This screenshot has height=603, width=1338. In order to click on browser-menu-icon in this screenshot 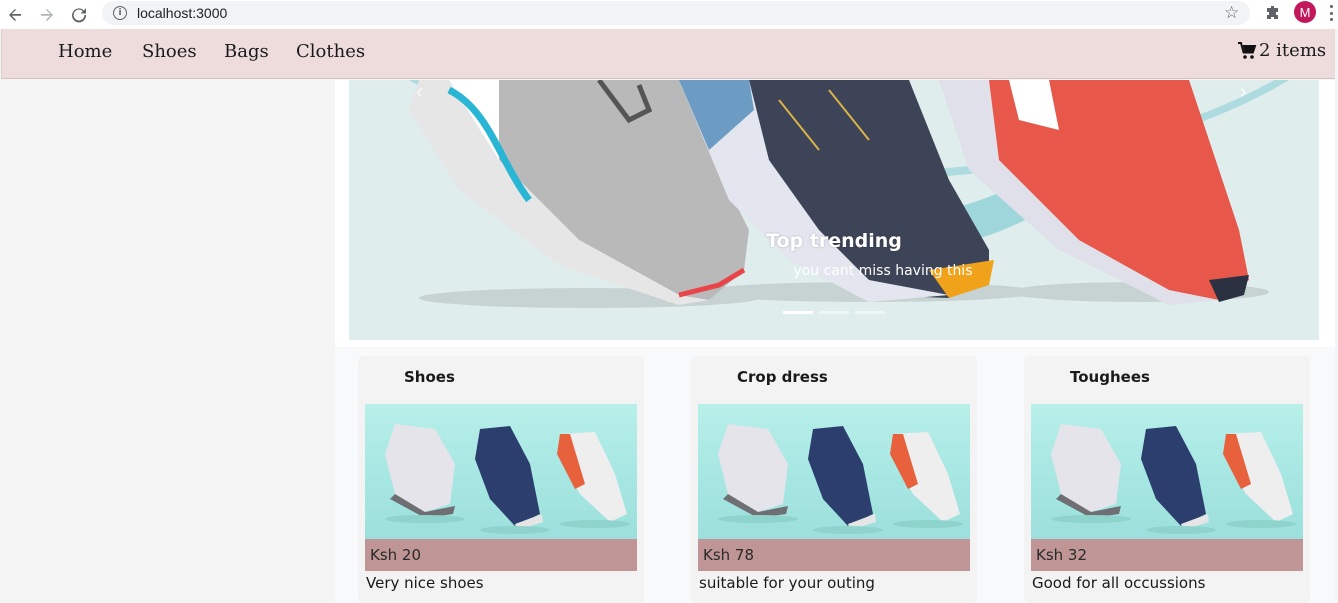, I will do `click(1332, 13)`.